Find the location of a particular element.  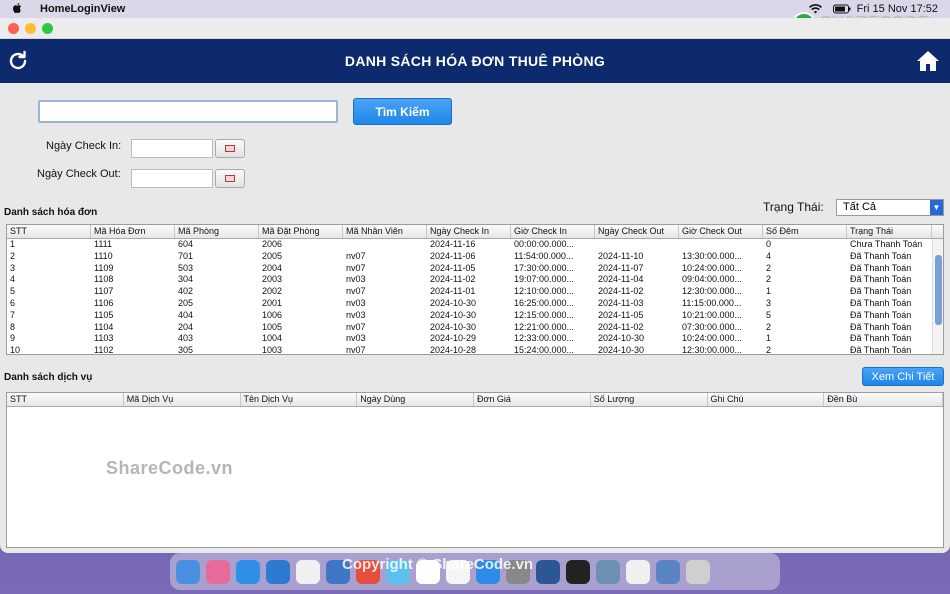

column-header: Số Lượng is located at coordinates (649, 399).